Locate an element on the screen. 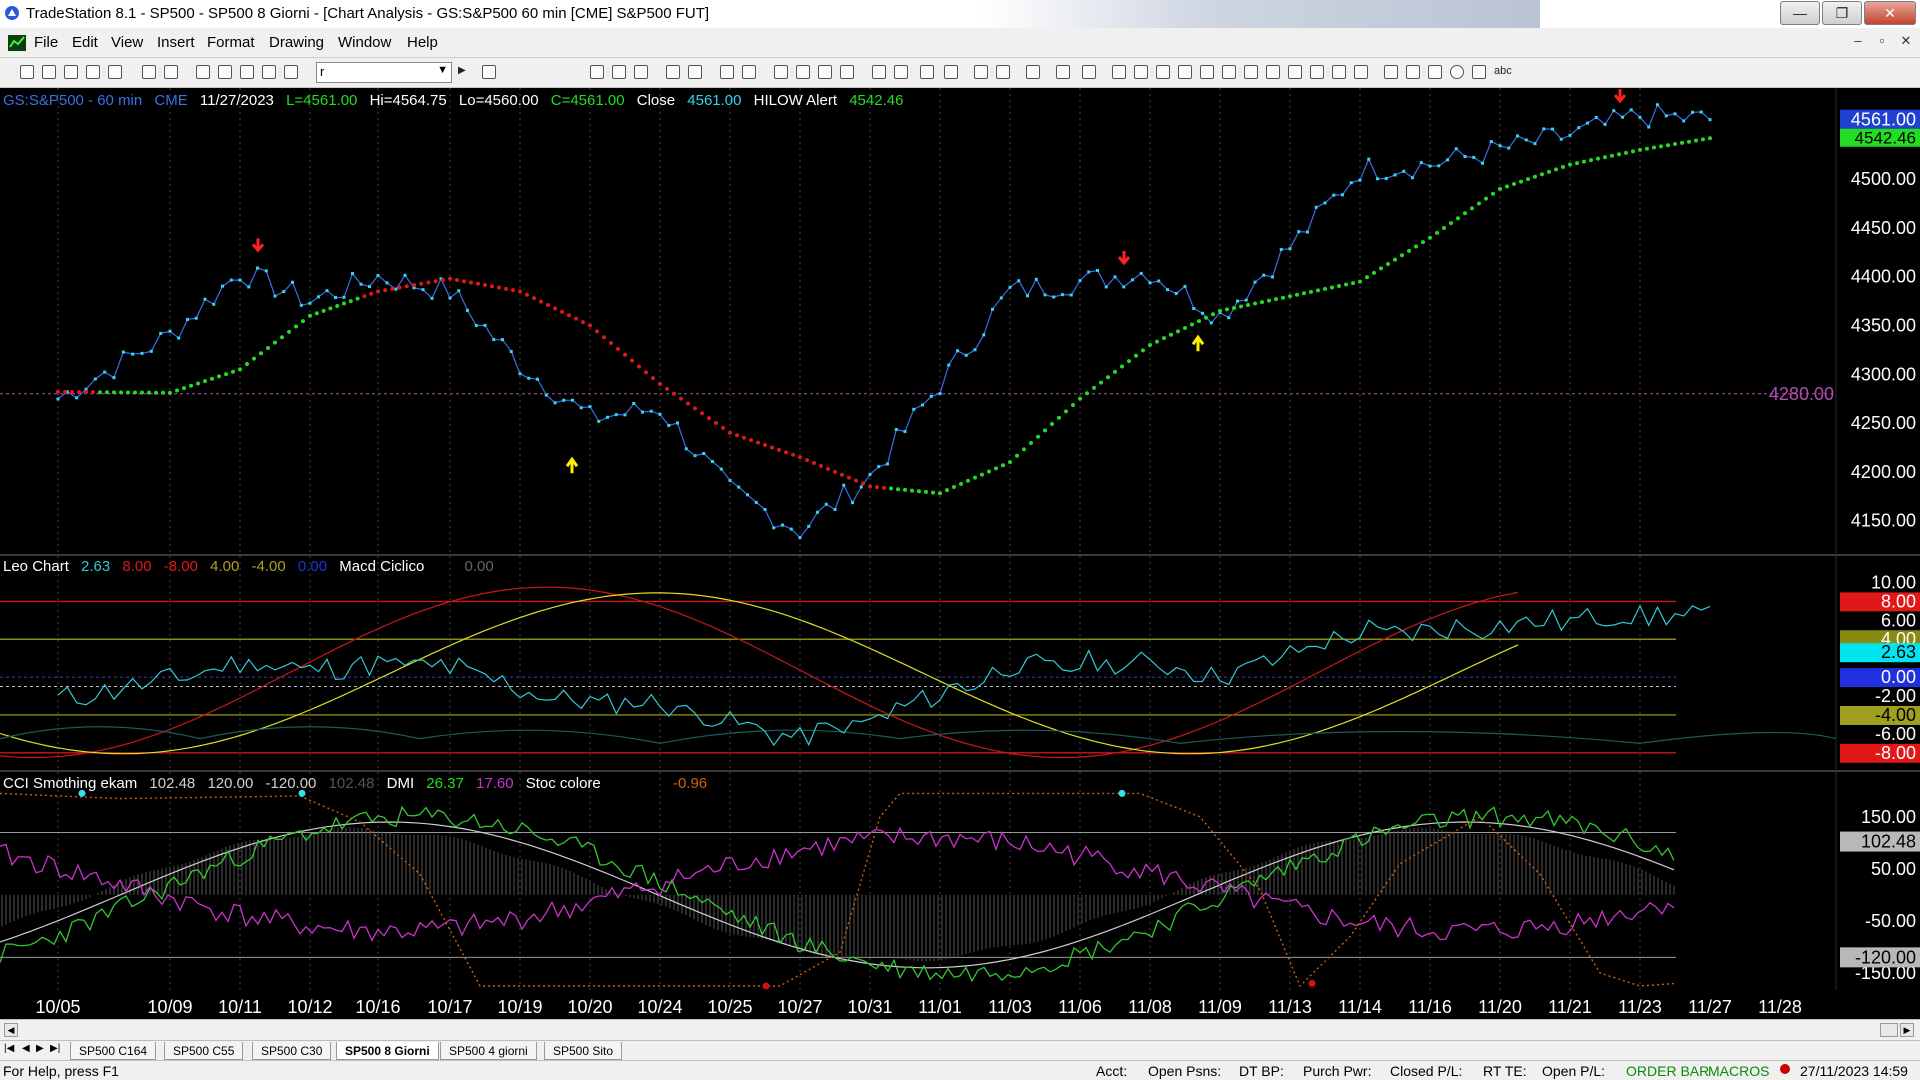 The image size is (1920, 1080). insert-strategy-icon is located at coordinates (695, 72).